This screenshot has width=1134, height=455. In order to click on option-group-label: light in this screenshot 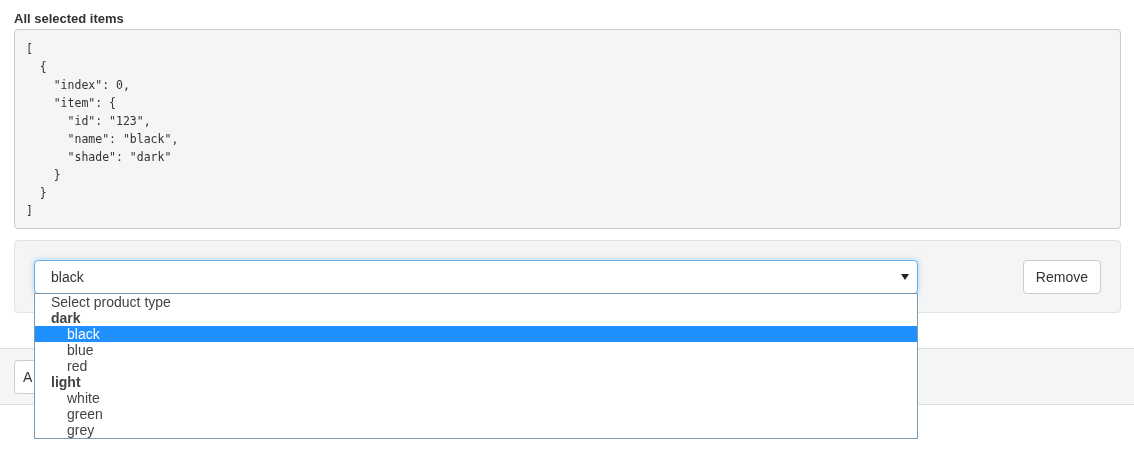, I will do `click(66, 381)`.